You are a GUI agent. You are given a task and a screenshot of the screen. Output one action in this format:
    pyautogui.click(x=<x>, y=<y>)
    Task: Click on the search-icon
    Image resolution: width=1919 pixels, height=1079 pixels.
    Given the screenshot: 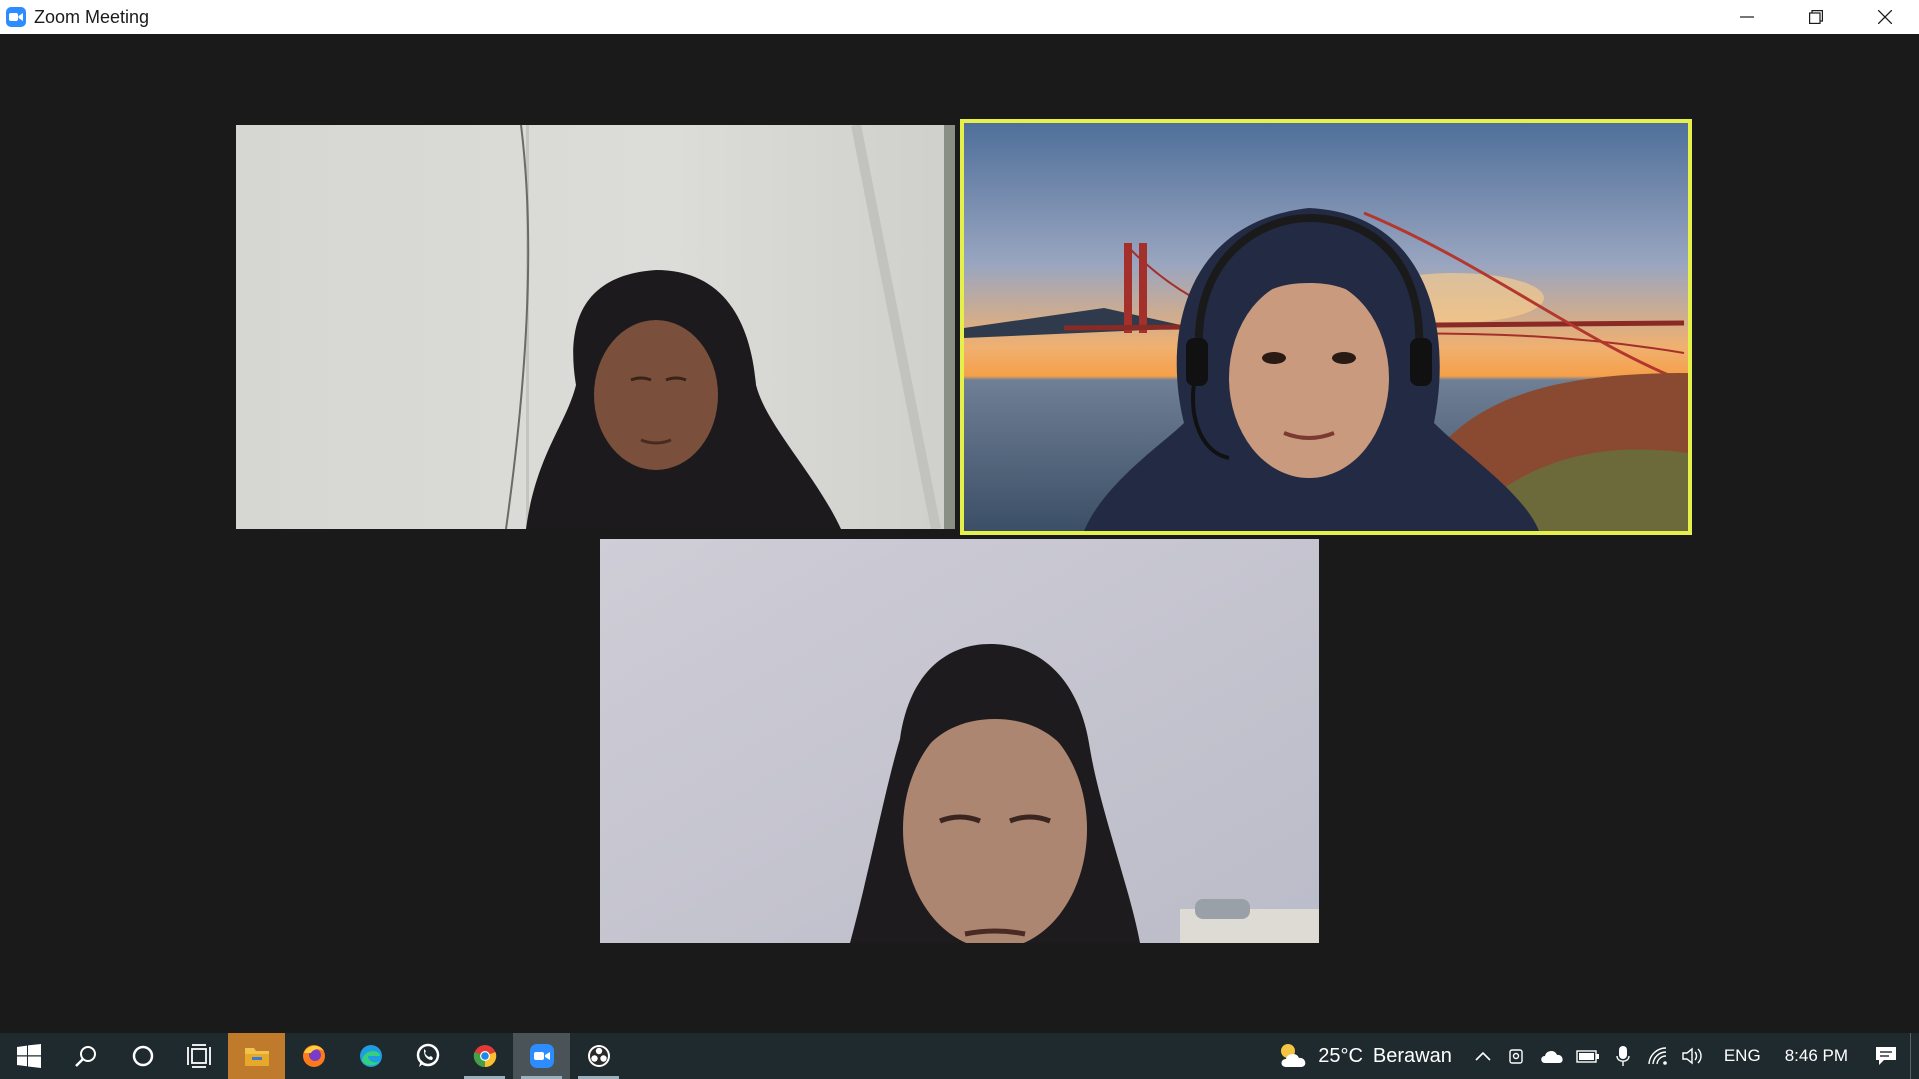 What is the action you would take?
    pyautogui.click(x=85, y=1056)
    